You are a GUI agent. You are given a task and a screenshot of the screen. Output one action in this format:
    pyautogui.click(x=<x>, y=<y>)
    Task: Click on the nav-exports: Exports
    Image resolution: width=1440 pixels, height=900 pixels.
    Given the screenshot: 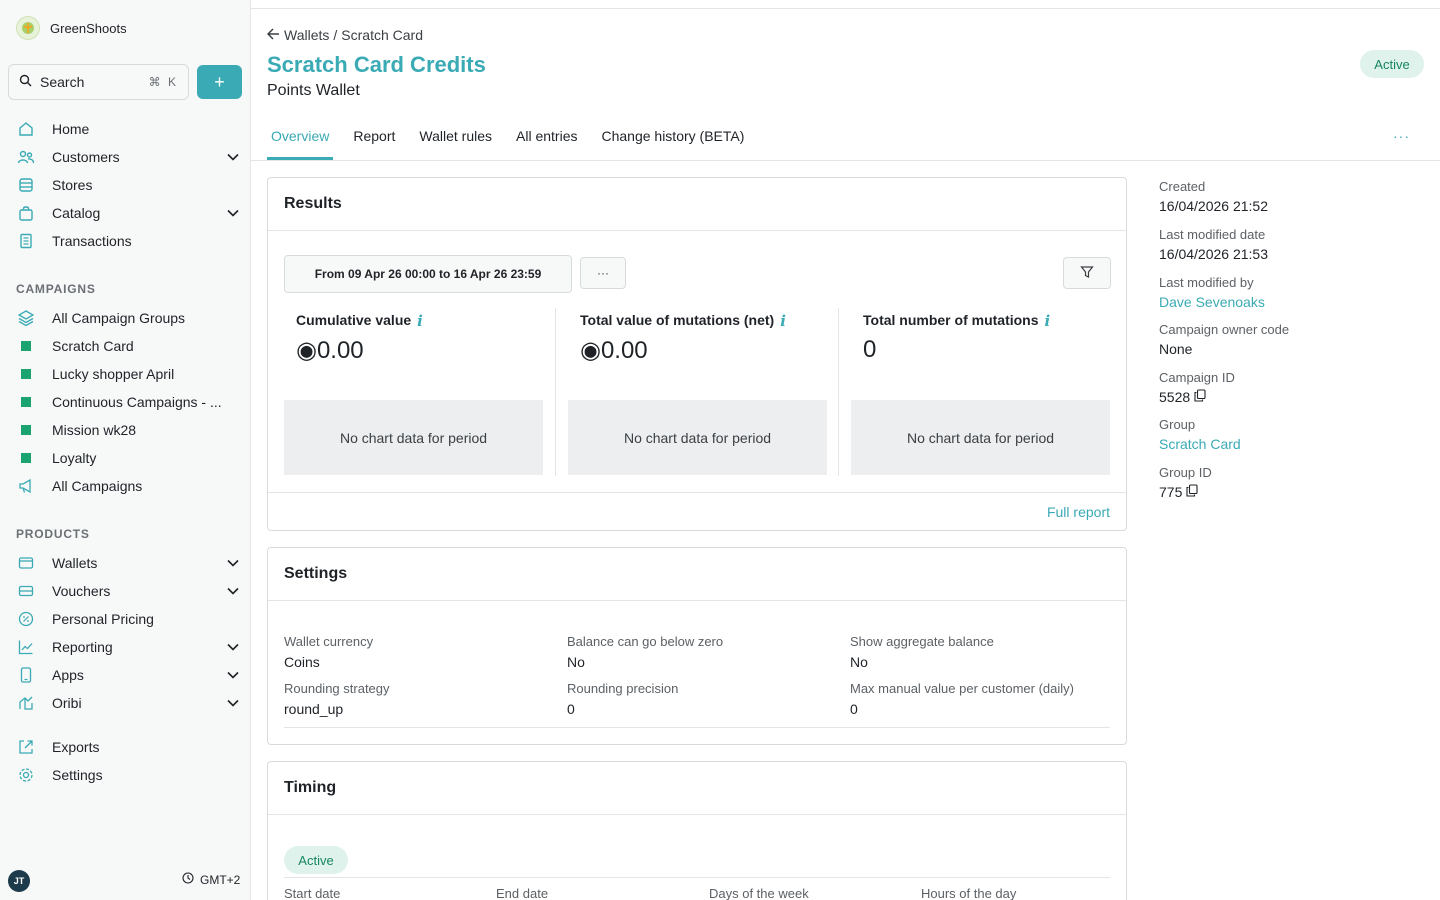 What is the action you would take?
    pyautogui.click(x=129, y=747)
    